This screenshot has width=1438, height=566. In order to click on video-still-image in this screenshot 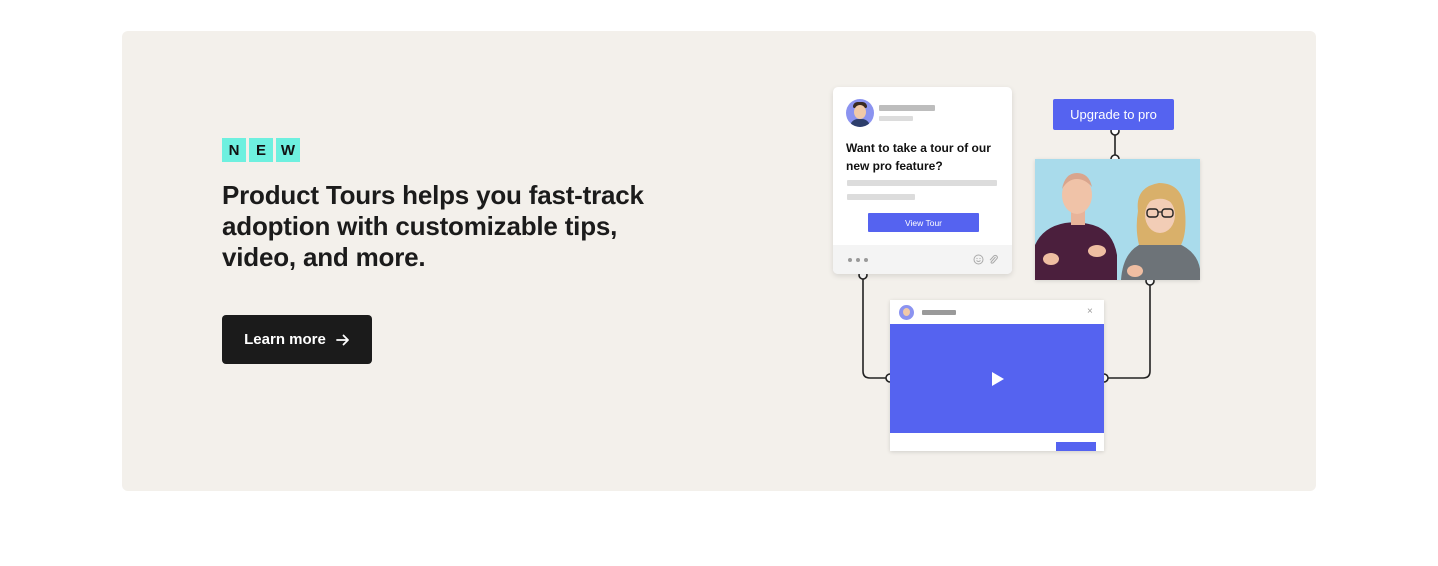, I will do `click(1117, 219)`.